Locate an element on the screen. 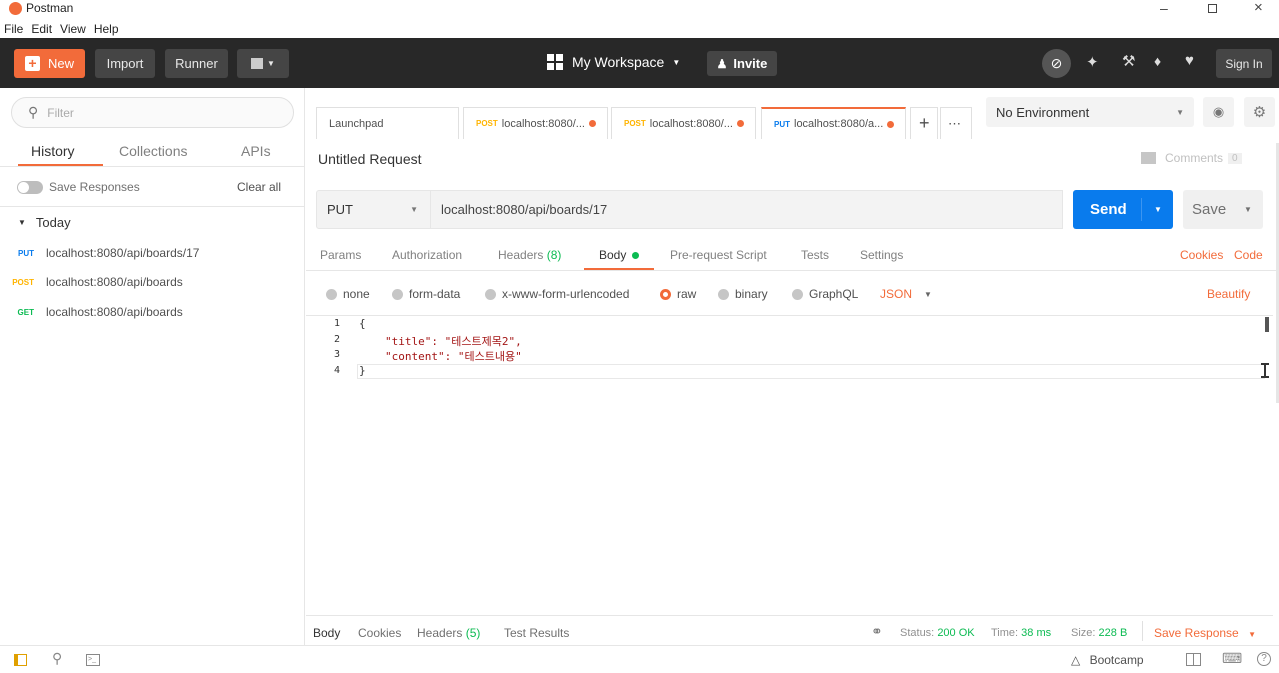 This screenshot has height=673, width=1279. filter-input-box: ⚲ Filter is located at coordinates (152, 112).